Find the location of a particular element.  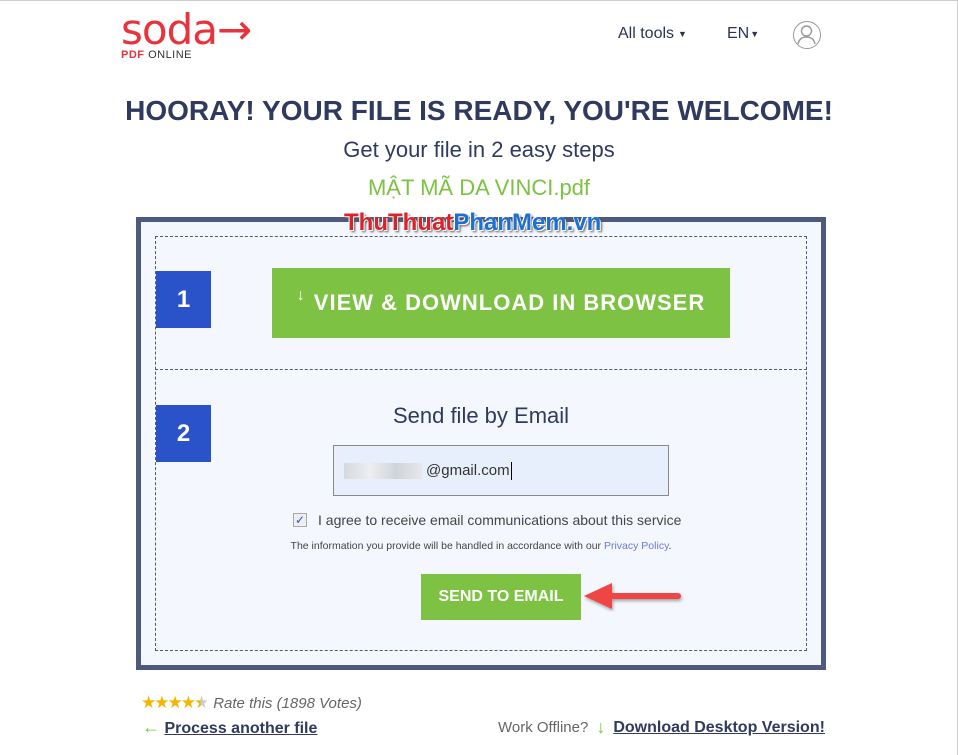

logo-text: soda is located at coordinates (169, 29).